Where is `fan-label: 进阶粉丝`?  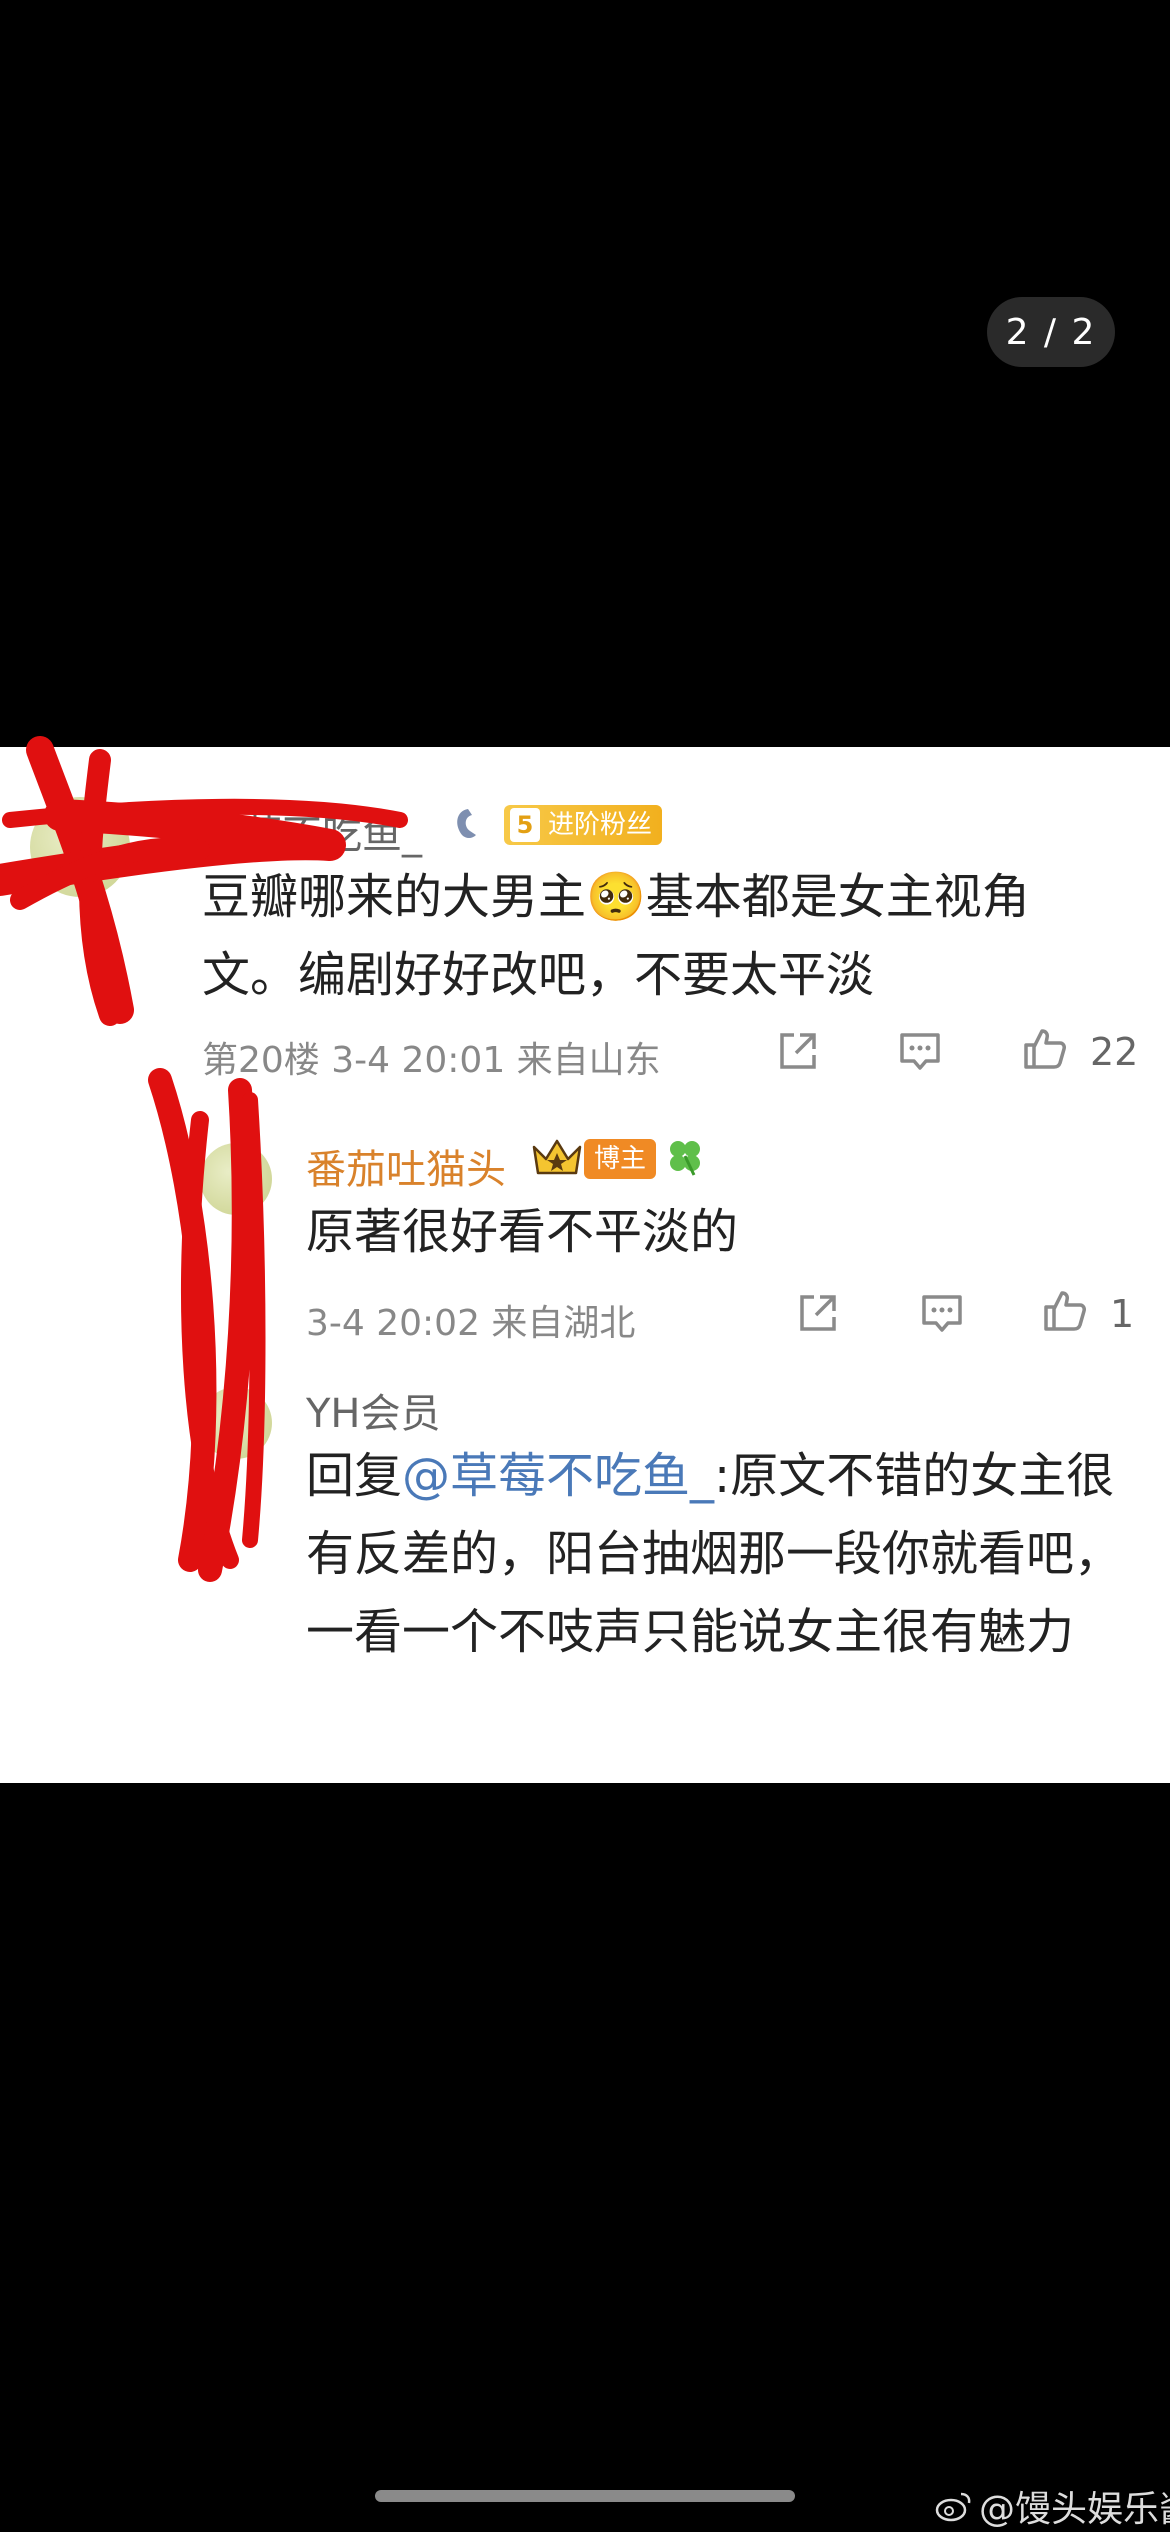 fan-label: 进阶粉丝 is located at coordinates (600, 825).